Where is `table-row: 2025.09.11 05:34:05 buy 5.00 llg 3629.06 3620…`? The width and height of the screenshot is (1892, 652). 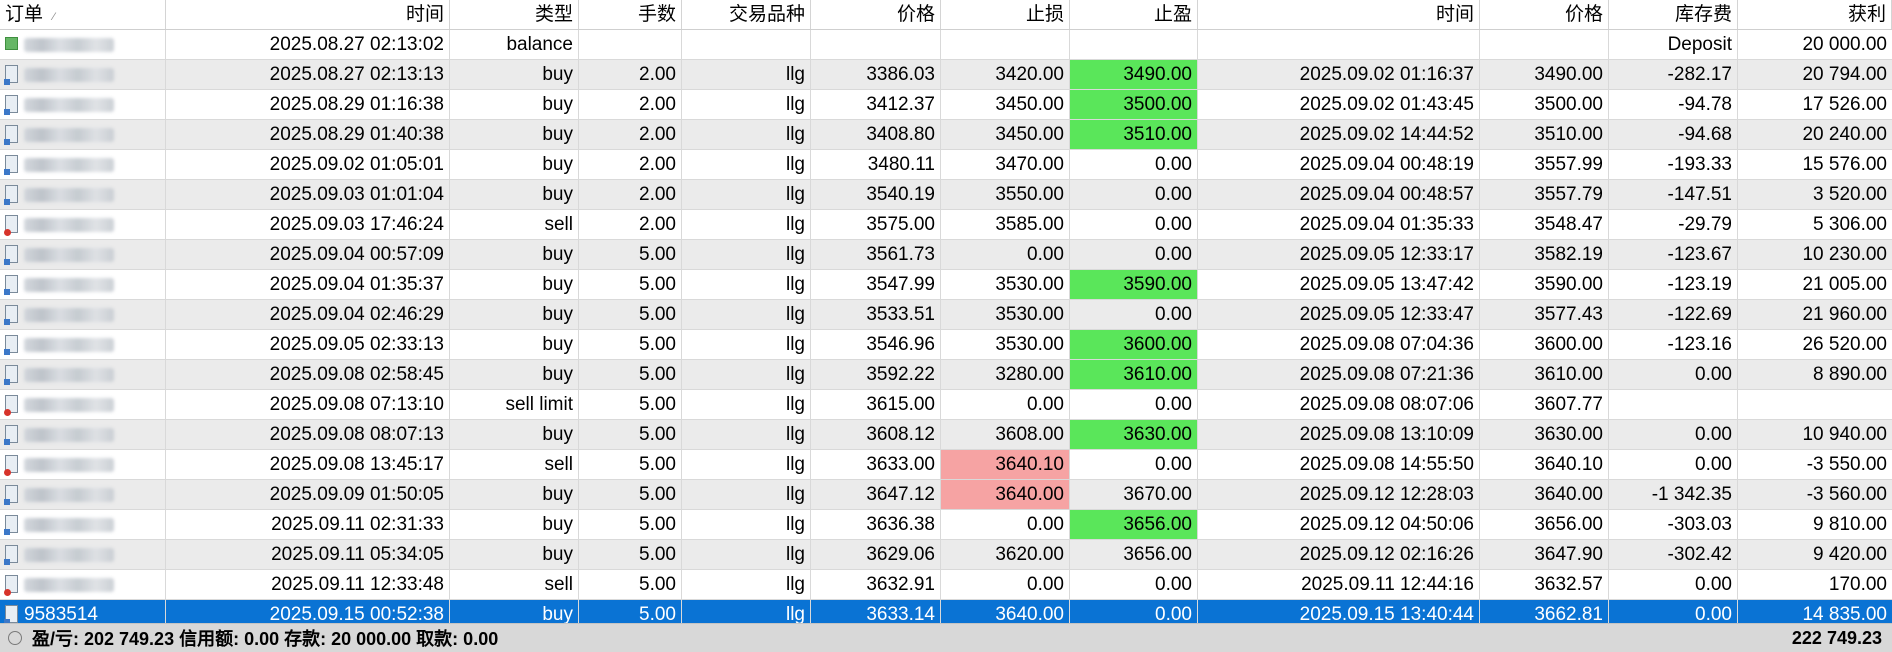
table-row: 2025.09.11 05:34:05 buy 5.00 llg 3629.06 3620… is located at coordinates (946, 555).